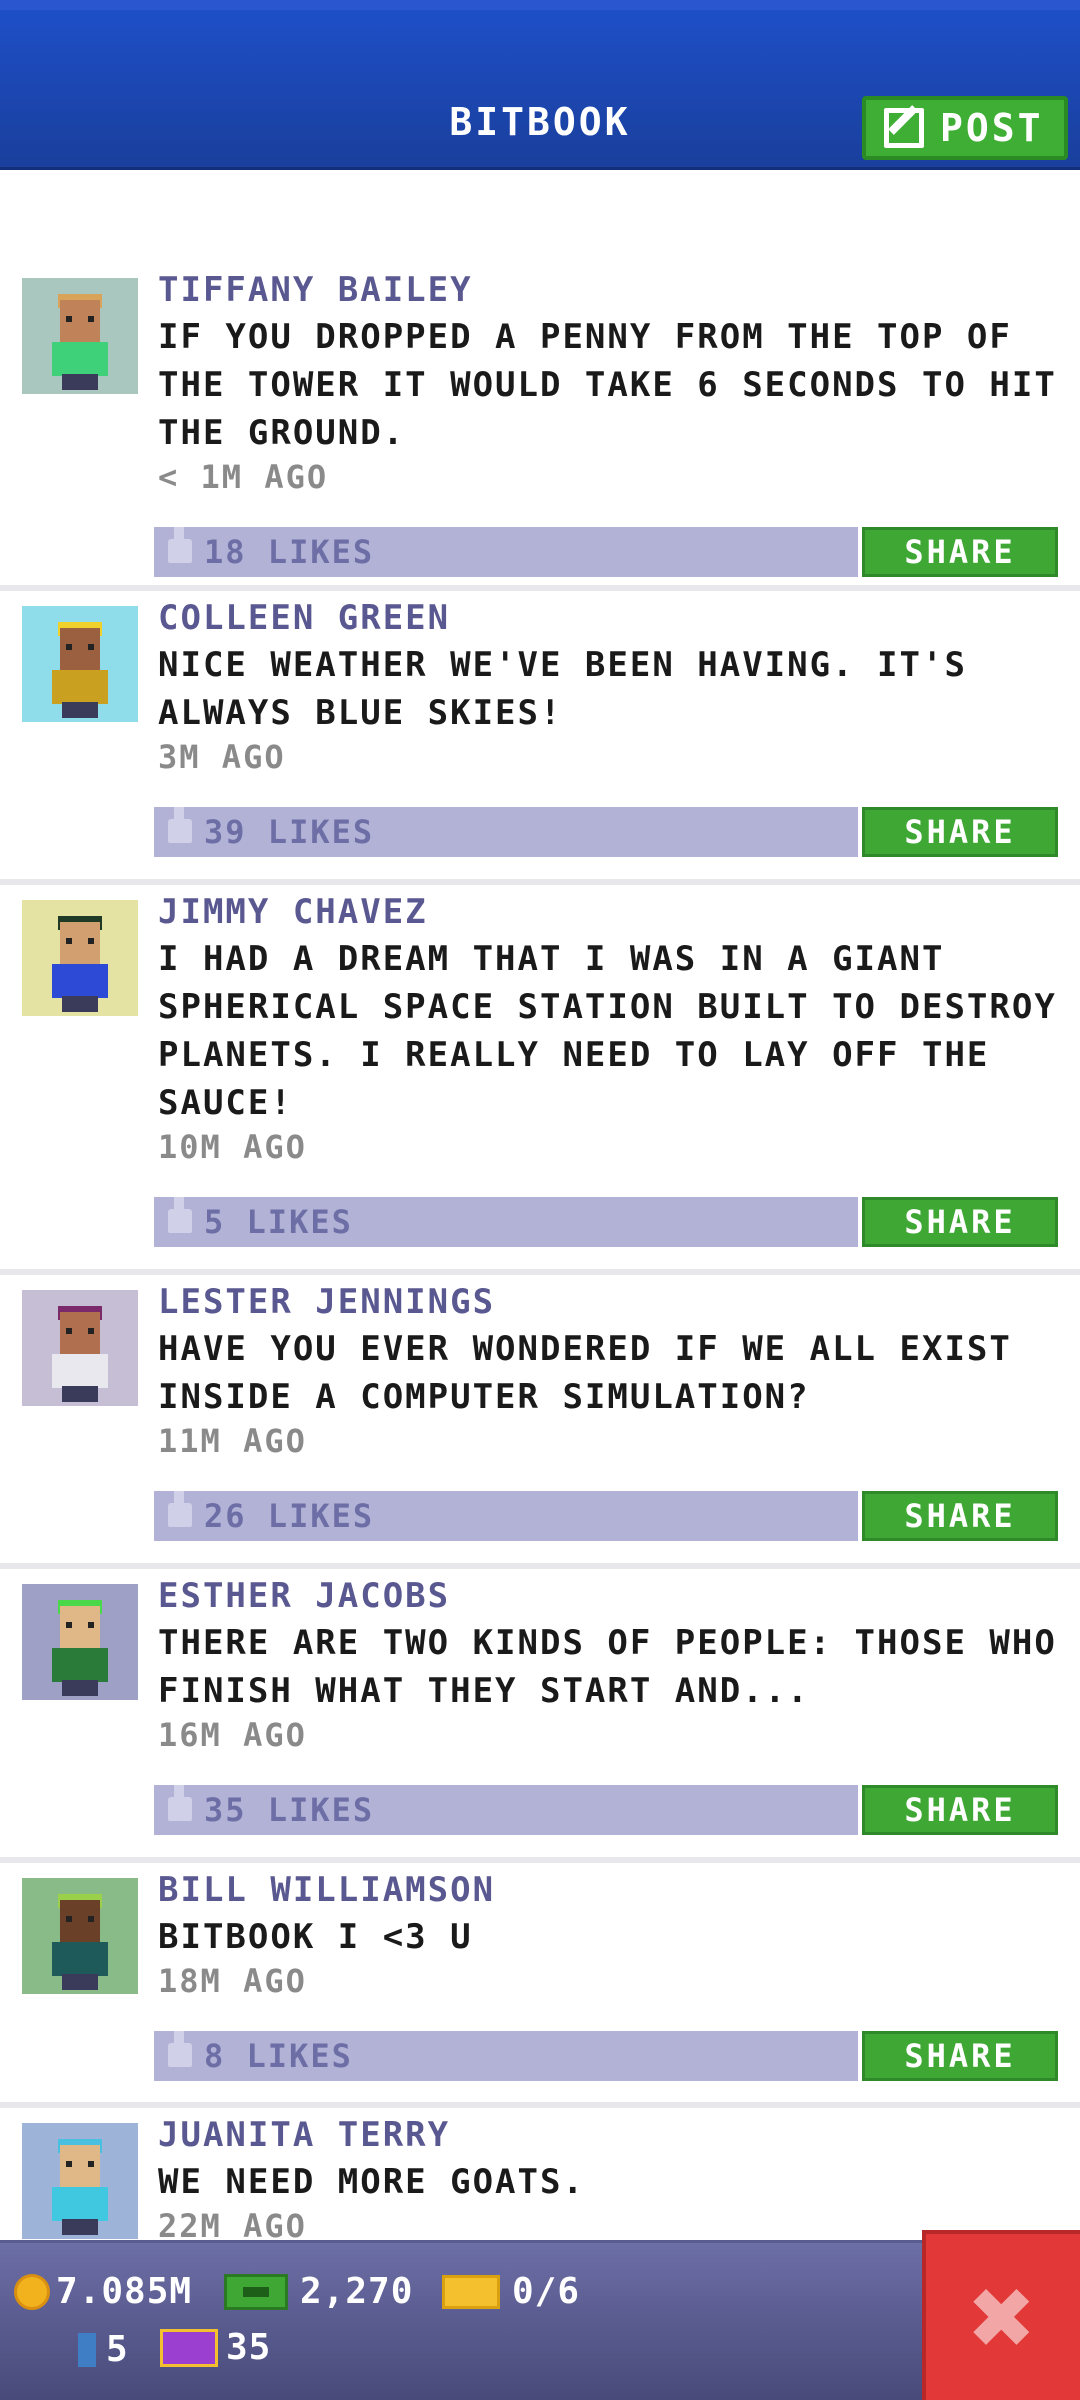 This screenshot has height=2400, width=1080. I want to click on coin-icon, so click(32, 2291).